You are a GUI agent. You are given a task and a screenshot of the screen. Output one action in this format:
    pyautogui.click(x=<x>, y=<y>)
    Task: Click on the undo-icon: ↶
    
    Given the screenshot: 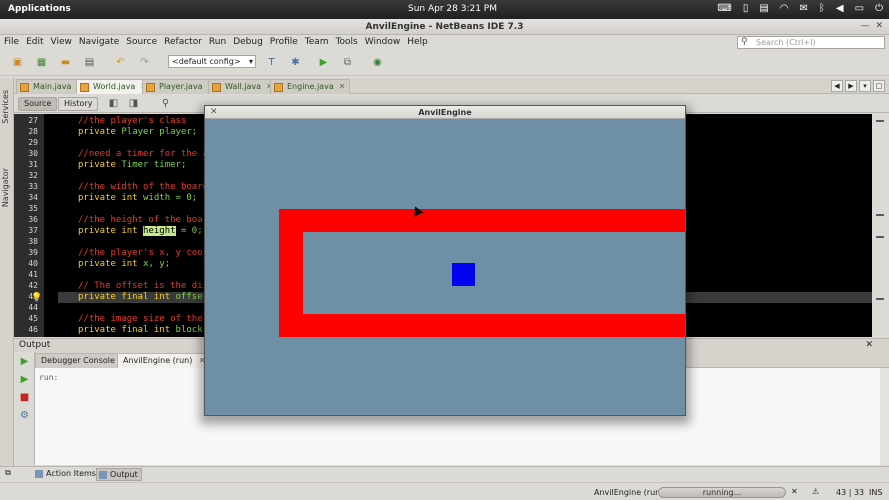 What is the action you would take?
    pyautogui.click(x=120, y=62)
    